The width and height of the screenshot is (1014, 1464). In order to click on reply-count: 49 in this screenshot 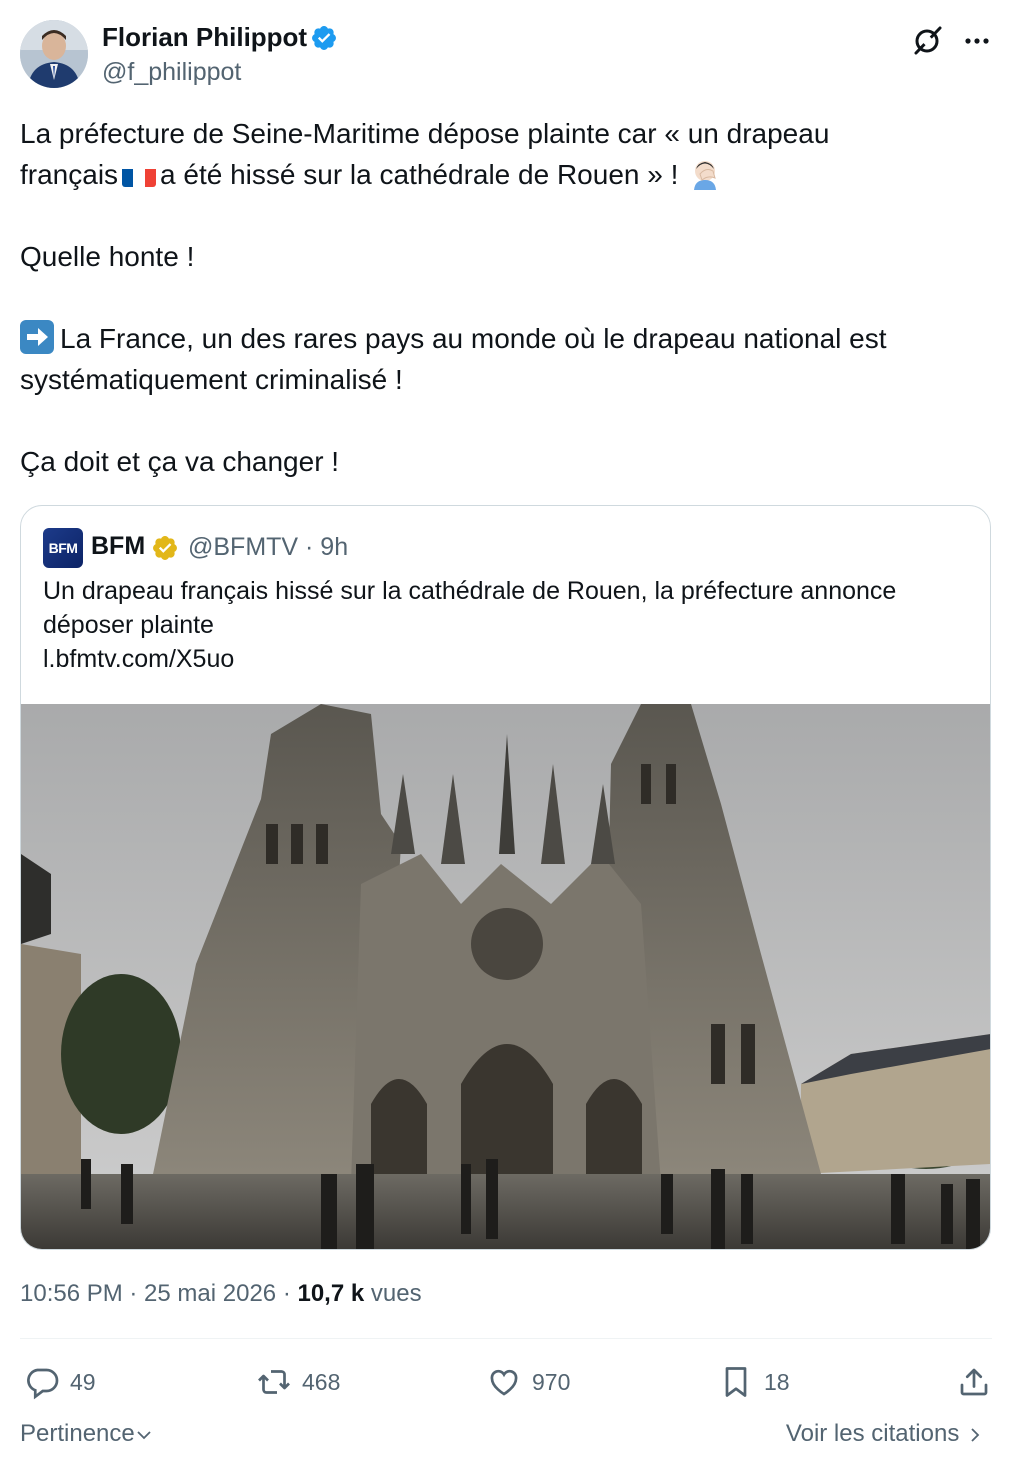, I will do `click(83, 1381)`.